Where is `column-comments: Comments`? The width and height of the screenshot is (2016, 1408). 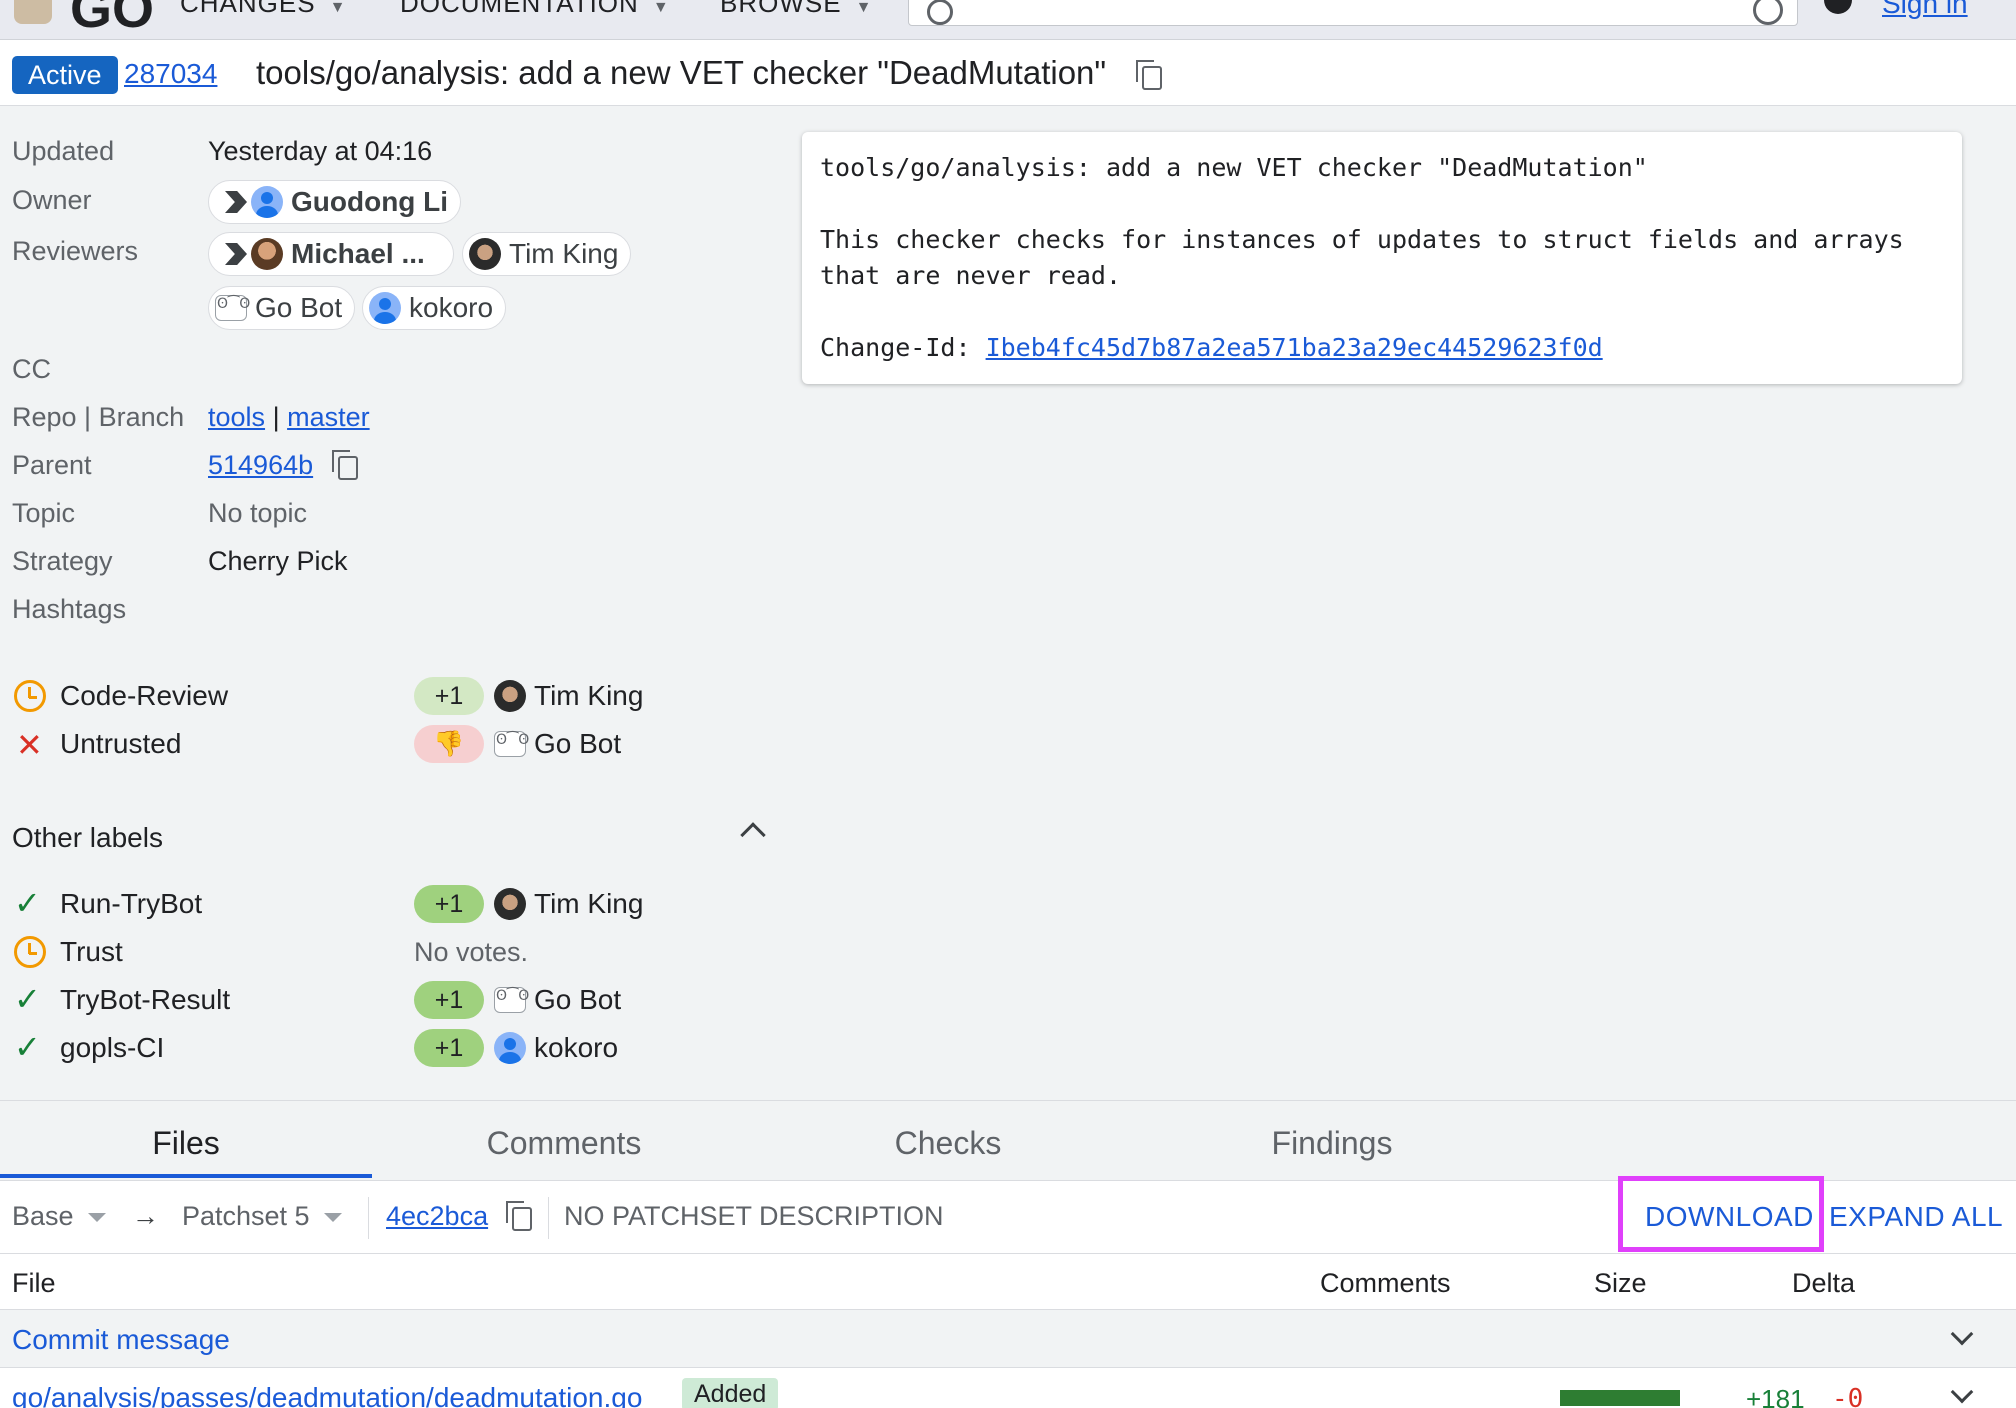 column-comments: Comments is located at coordinates (1385, 1283).